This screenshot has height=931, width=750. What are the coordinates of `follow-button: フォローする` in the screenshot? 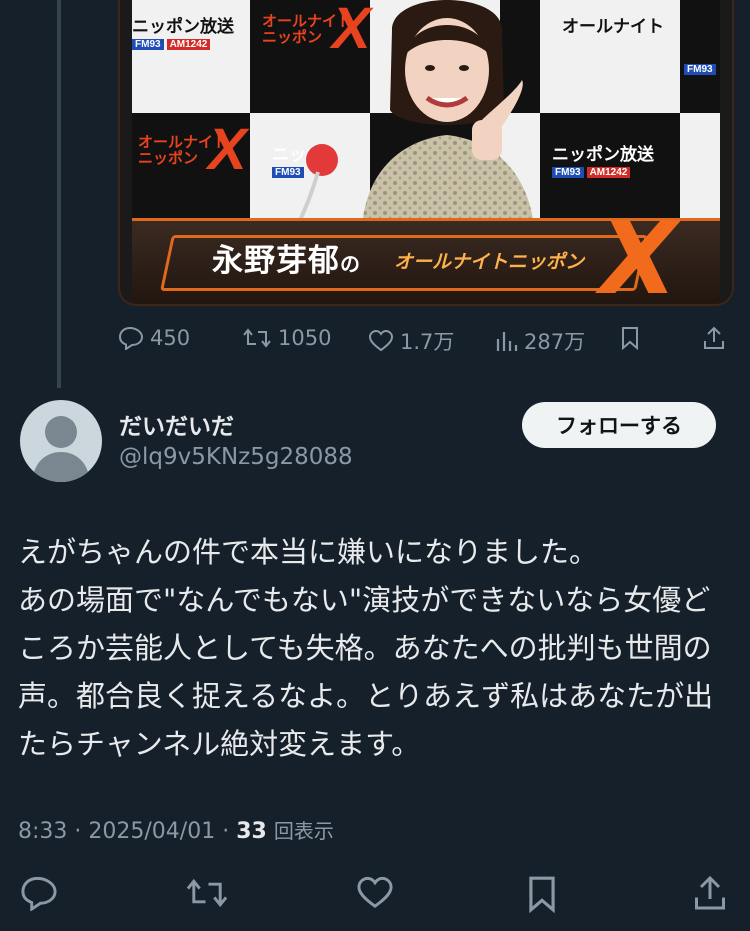 It's located at (619, 425).